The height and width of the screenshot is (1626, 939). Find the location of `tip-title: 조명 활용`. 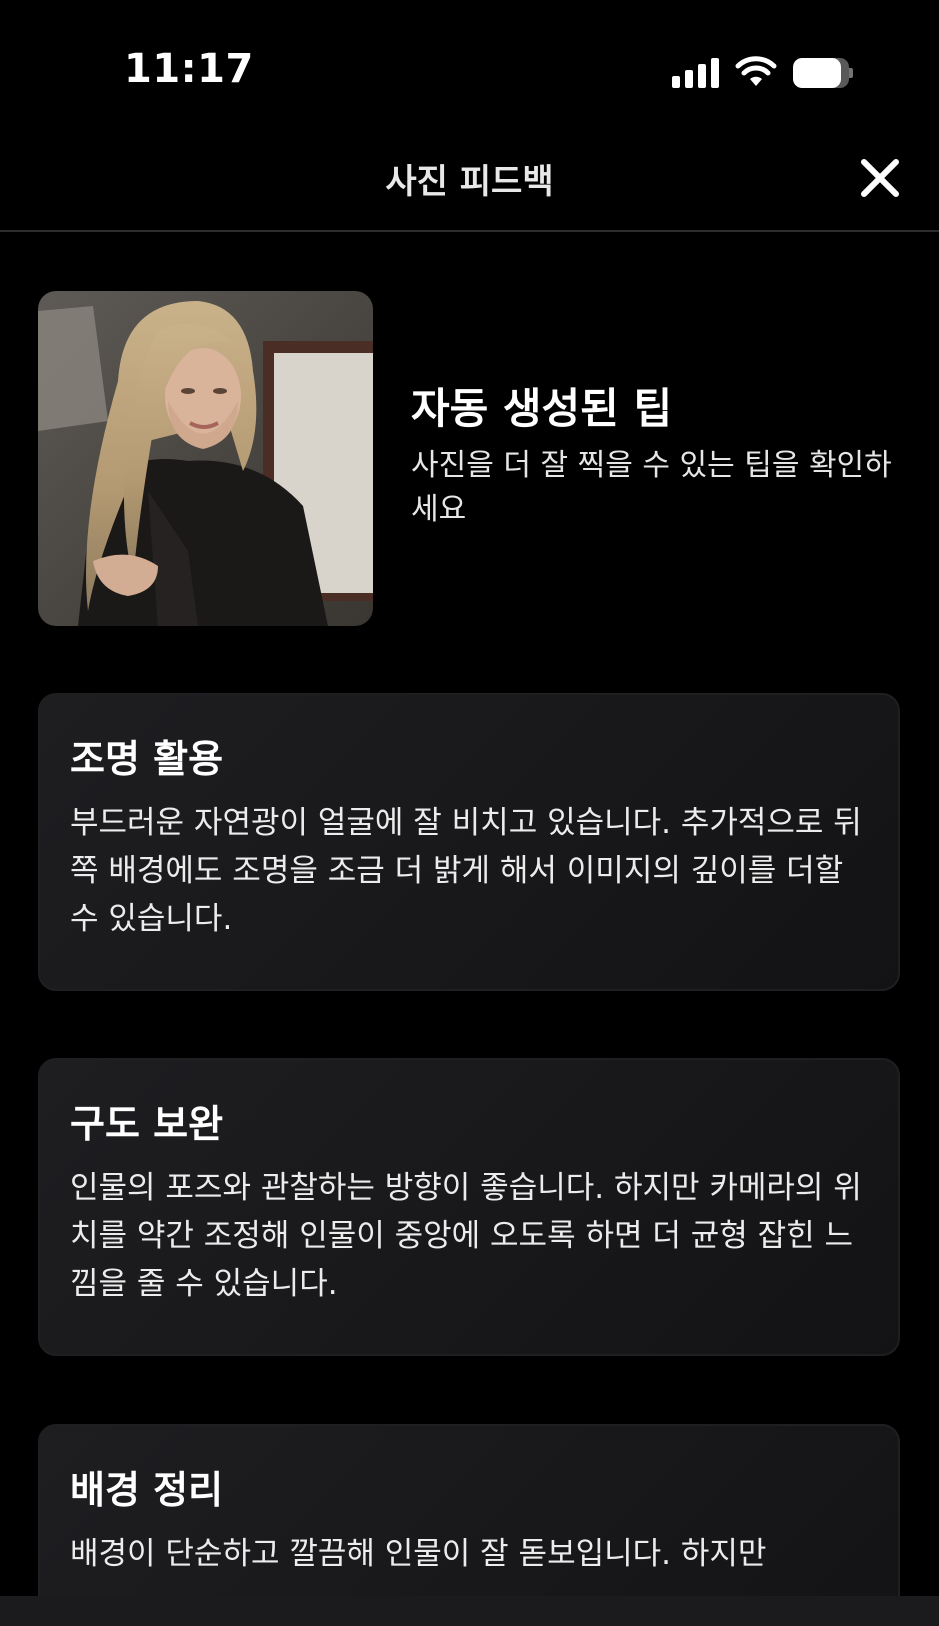

tip-title: 조명 활용 is located at coordinates (147, 759).